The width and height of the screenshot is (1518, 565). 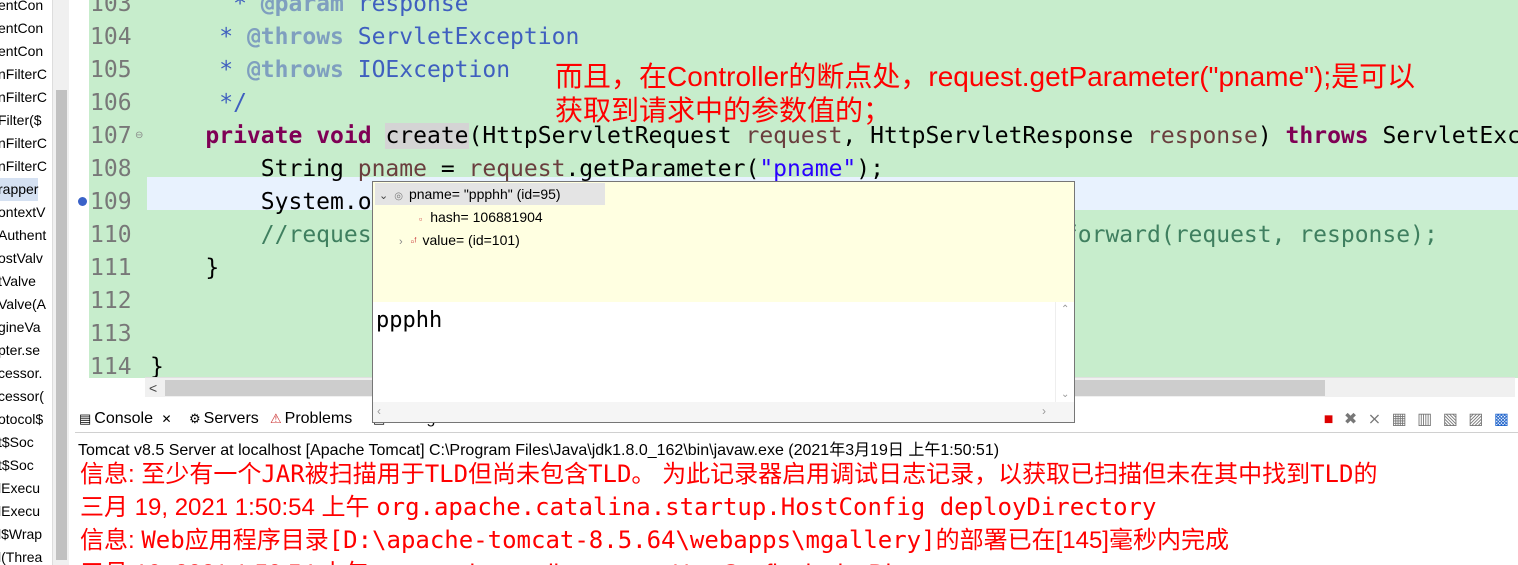 What do you see at coordinates (82, 189) in the screenshot?
I see `editor-ruler` at bounding box center [82, 189].